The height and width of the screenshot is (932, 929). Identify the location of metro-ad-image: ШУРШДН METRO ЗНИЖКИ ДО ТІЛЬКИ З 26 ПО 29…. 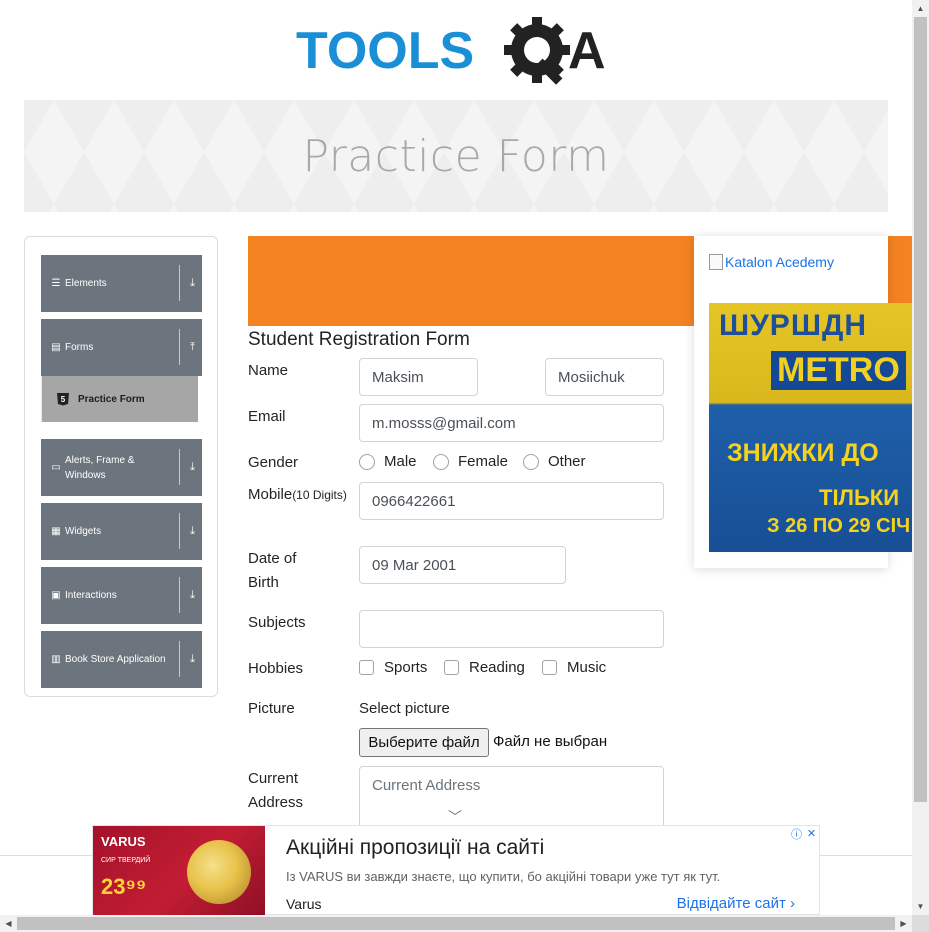
(810, 427).